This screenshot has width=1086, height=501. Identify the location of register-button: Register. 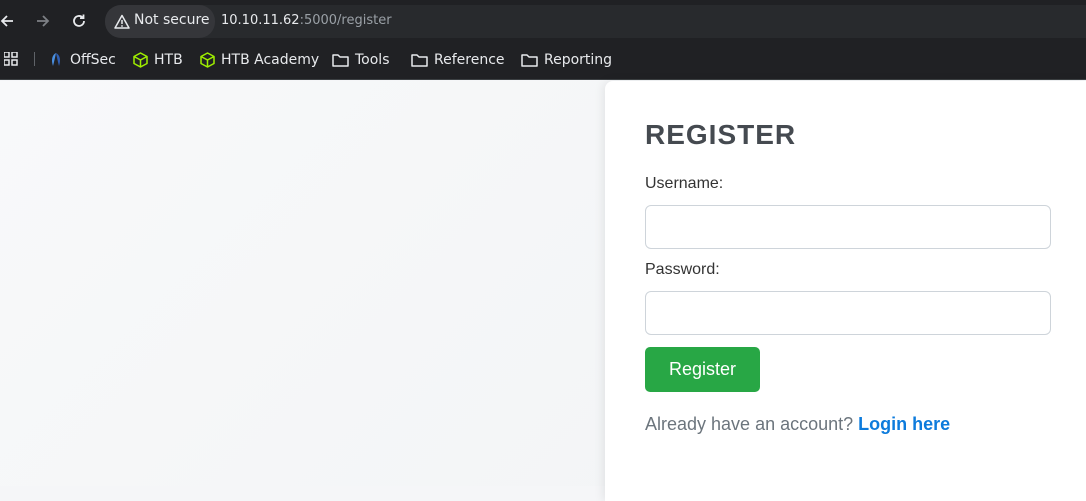
(702, 369).